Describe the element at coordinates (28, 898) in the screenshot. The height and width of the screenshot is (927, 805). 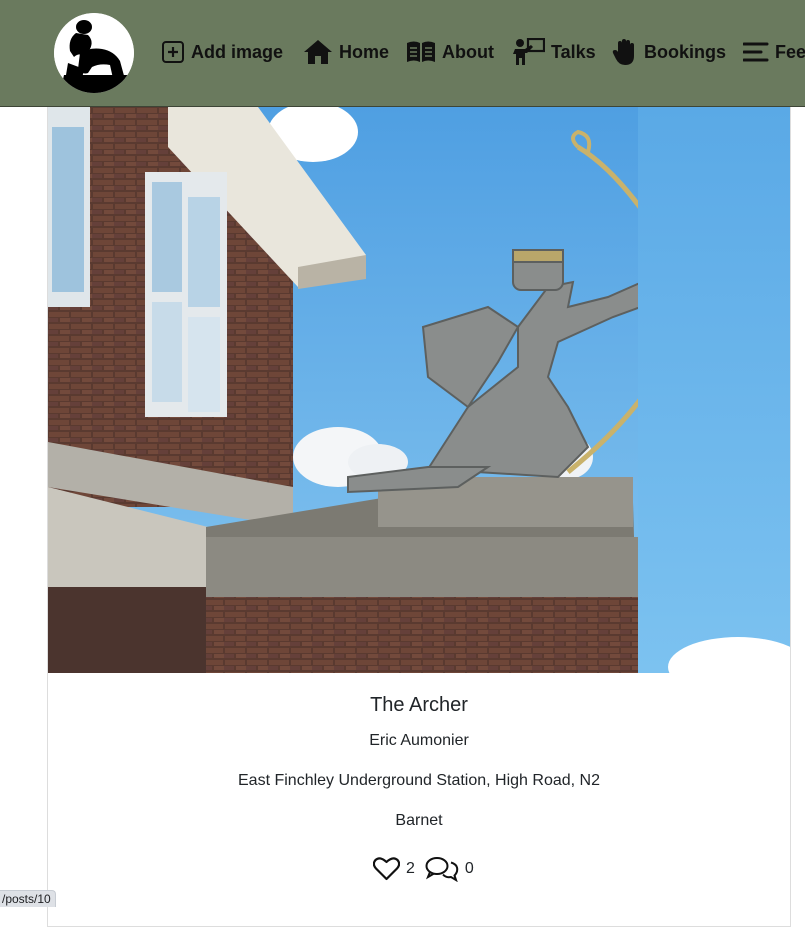
I see `browser-status-url: /posts/10` at that location.